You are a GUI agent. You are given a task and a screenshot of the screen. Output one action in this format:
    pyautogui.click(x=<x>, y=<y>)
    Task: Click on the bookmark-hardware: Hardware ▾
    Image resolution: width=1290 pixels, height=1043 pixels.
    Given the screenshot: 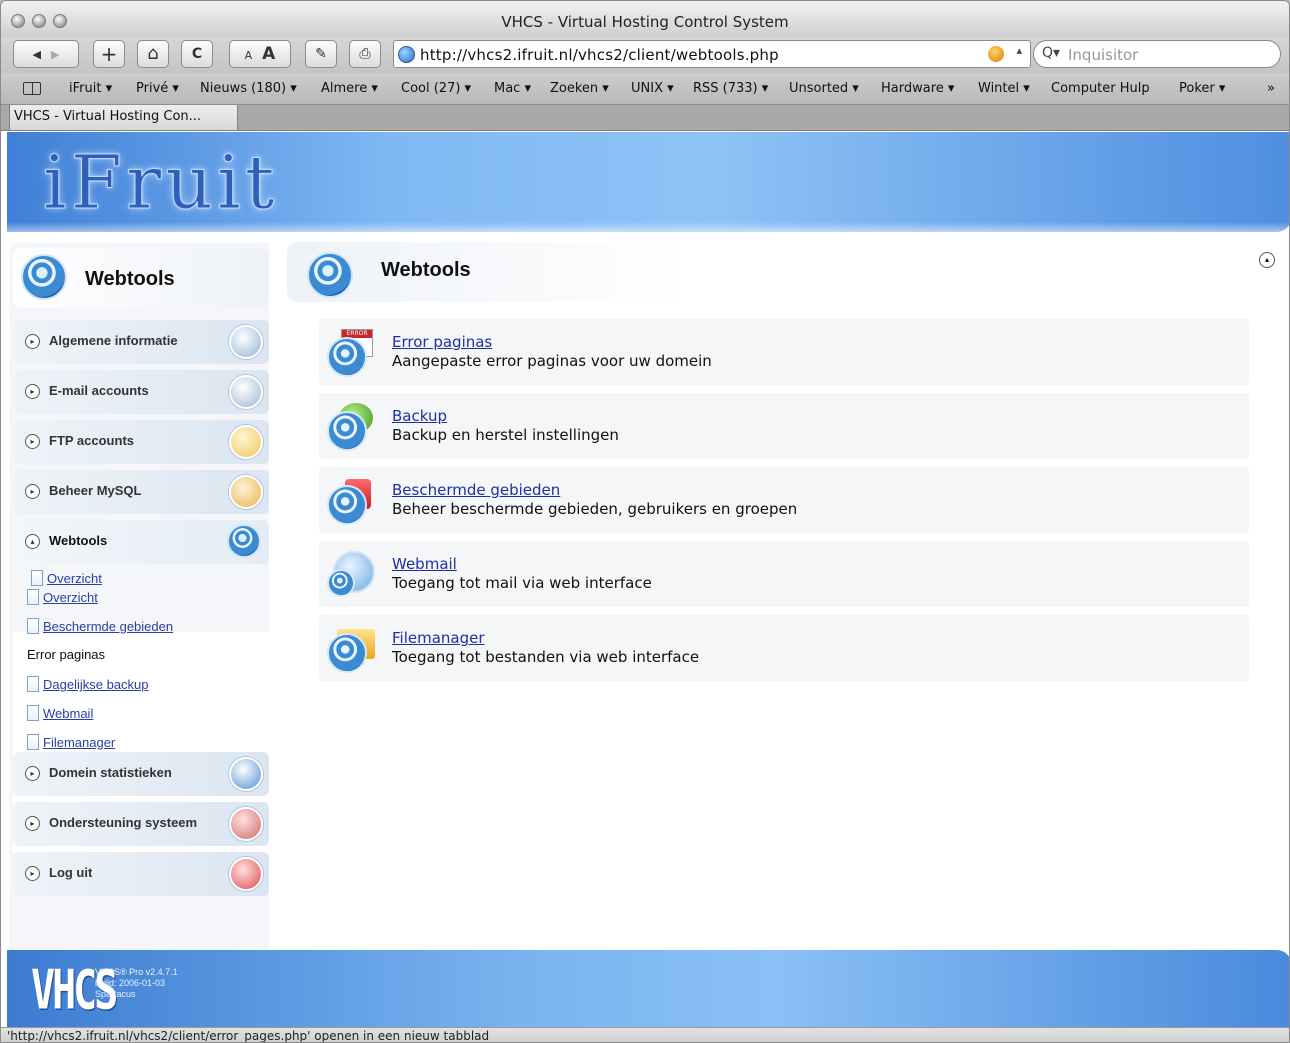 What is the action you would take?
    pyautogui.click(x=917, y=88)
    